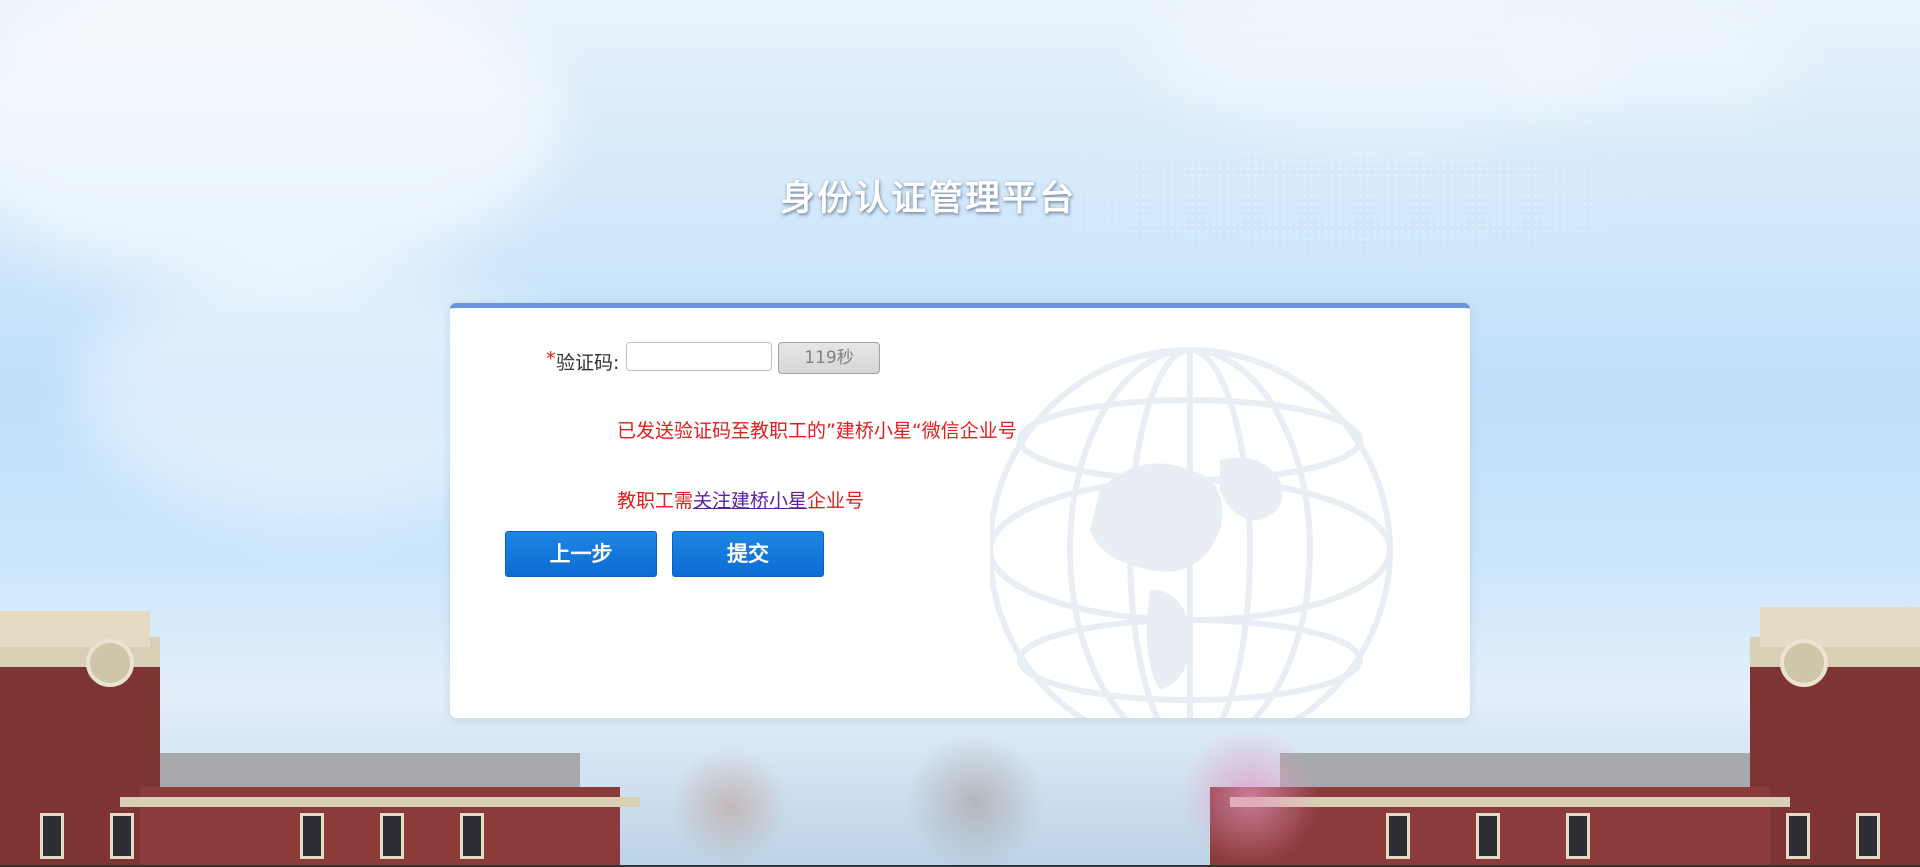 The image size is (1920, 867). Describe the element at coordinates (829, 358) in the screenshot. I see `resend-countdown-button: 119秒` at that location.